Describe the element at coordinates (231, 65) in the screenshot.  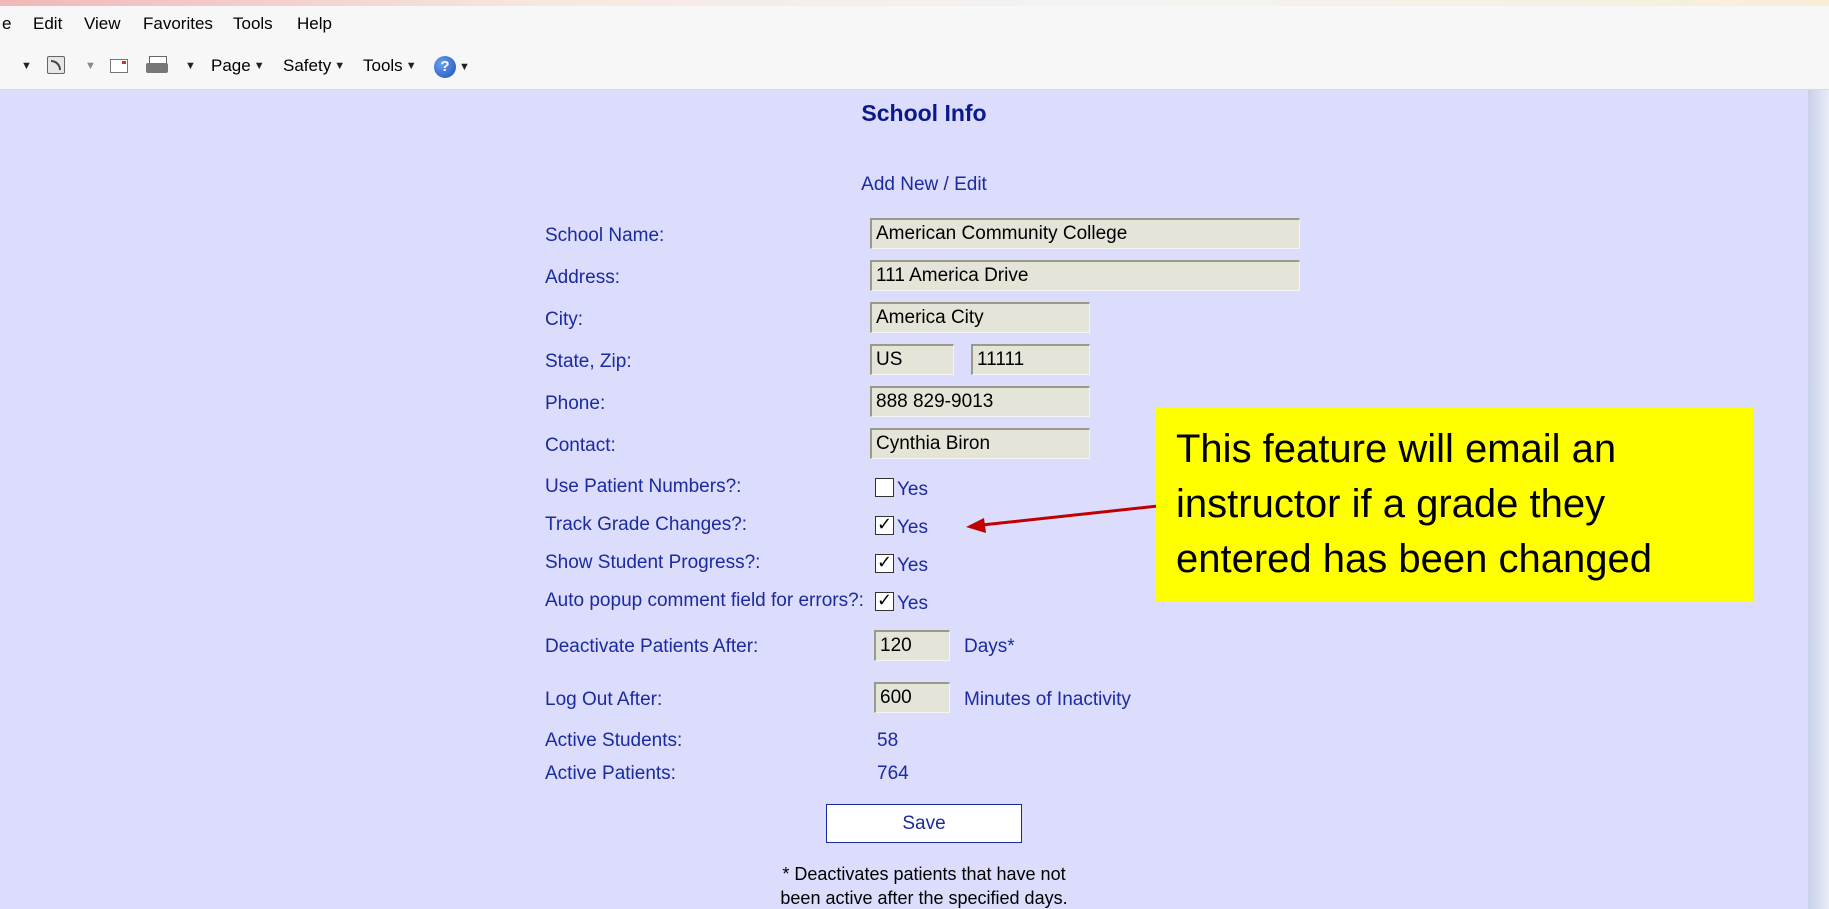
I see `page-menu-label: Page` at that location.